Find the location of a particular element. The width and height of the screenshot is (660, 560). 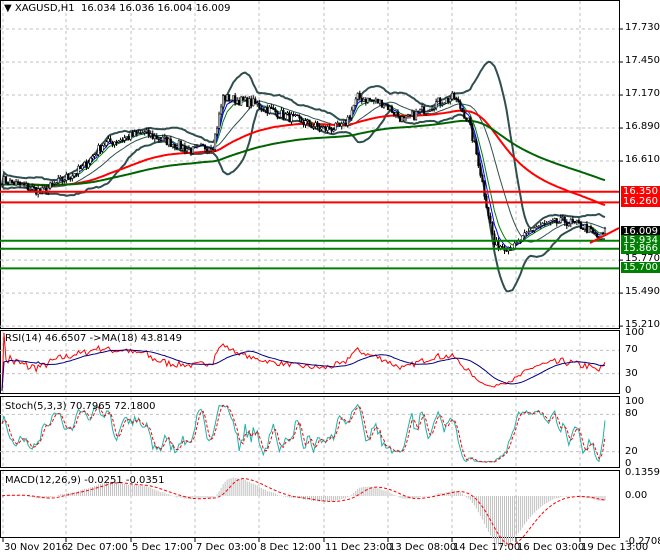

time-axis-label: 5 Dec 17:00 is located at coordinates (162, 547).